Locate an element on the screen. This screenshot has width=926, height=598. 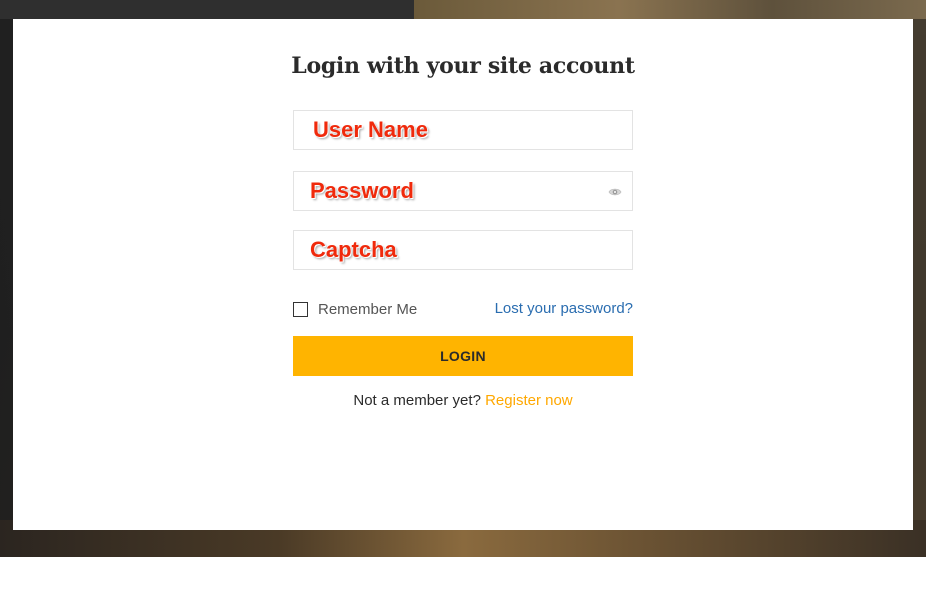
remember-me-label: Remember Me is located at coordinates (367, 309).